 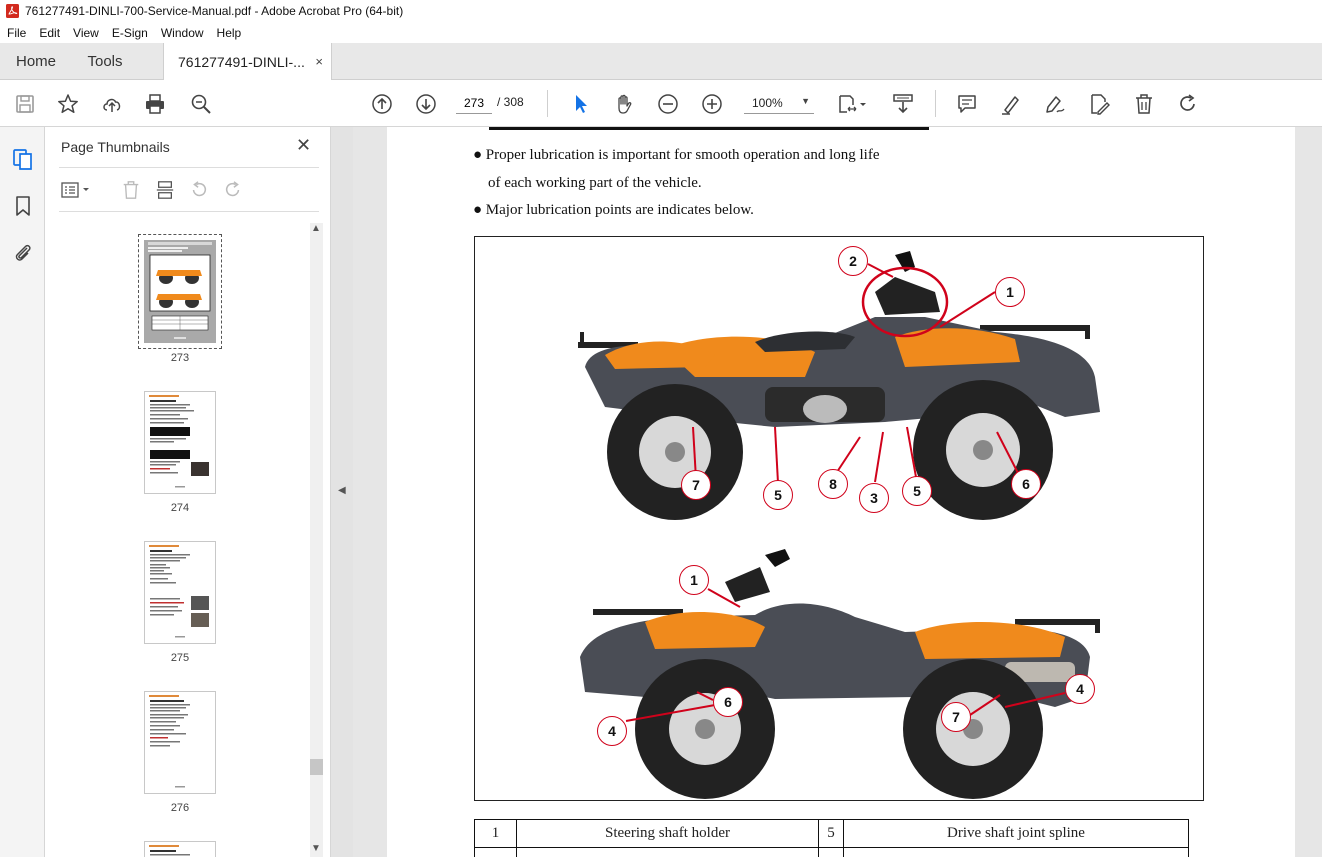 I want to click on atv-side-view-bottom, so click(x=840, y=674).